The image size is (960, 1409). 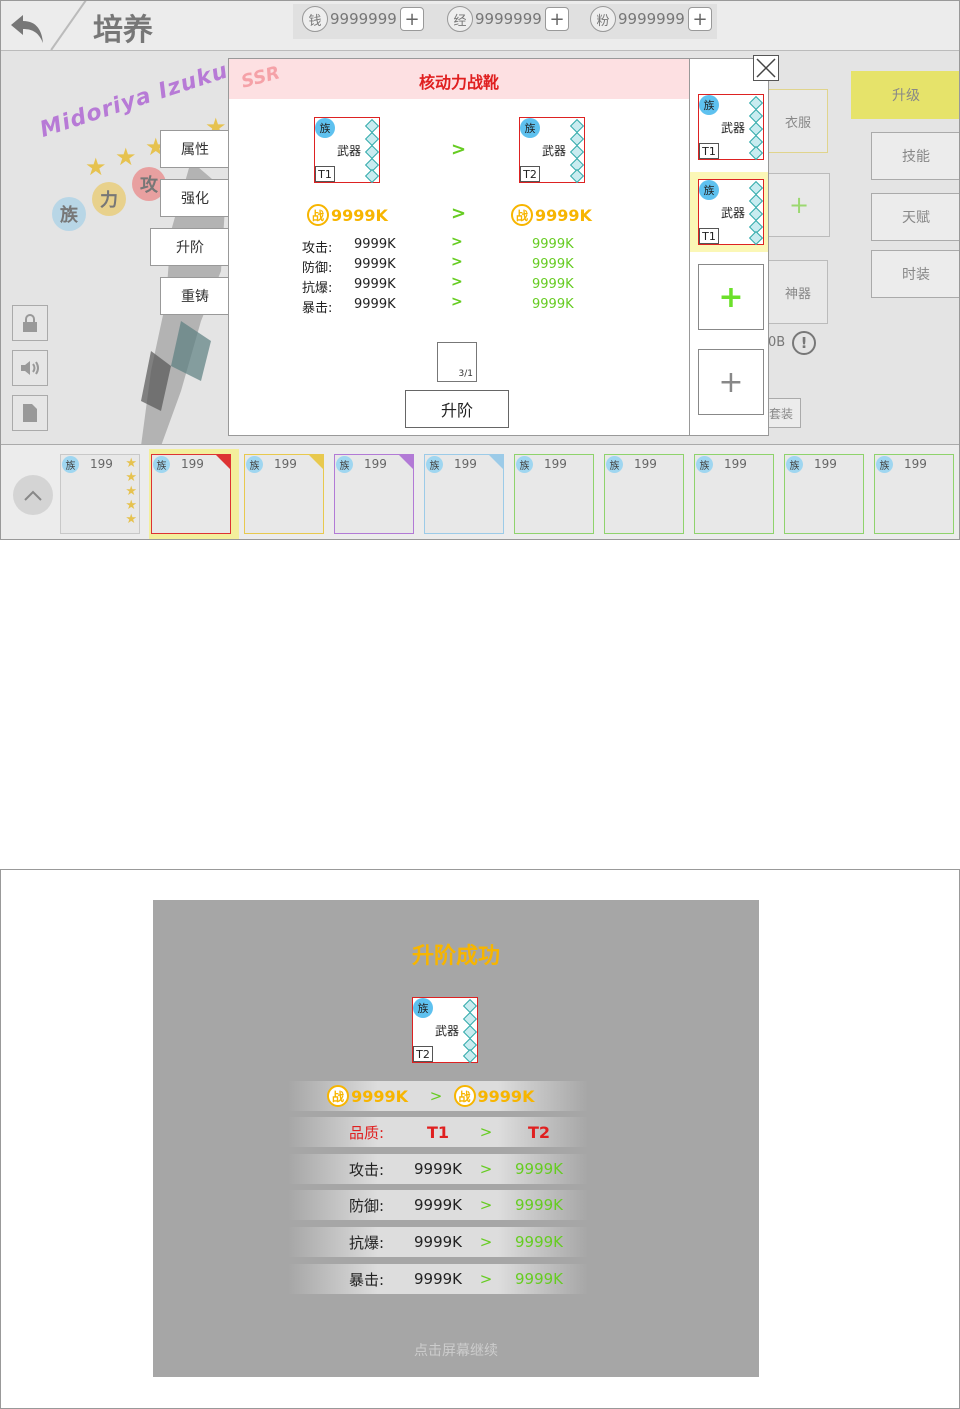 I want to click on chevron-up-icon, so click(x=33, y=495).